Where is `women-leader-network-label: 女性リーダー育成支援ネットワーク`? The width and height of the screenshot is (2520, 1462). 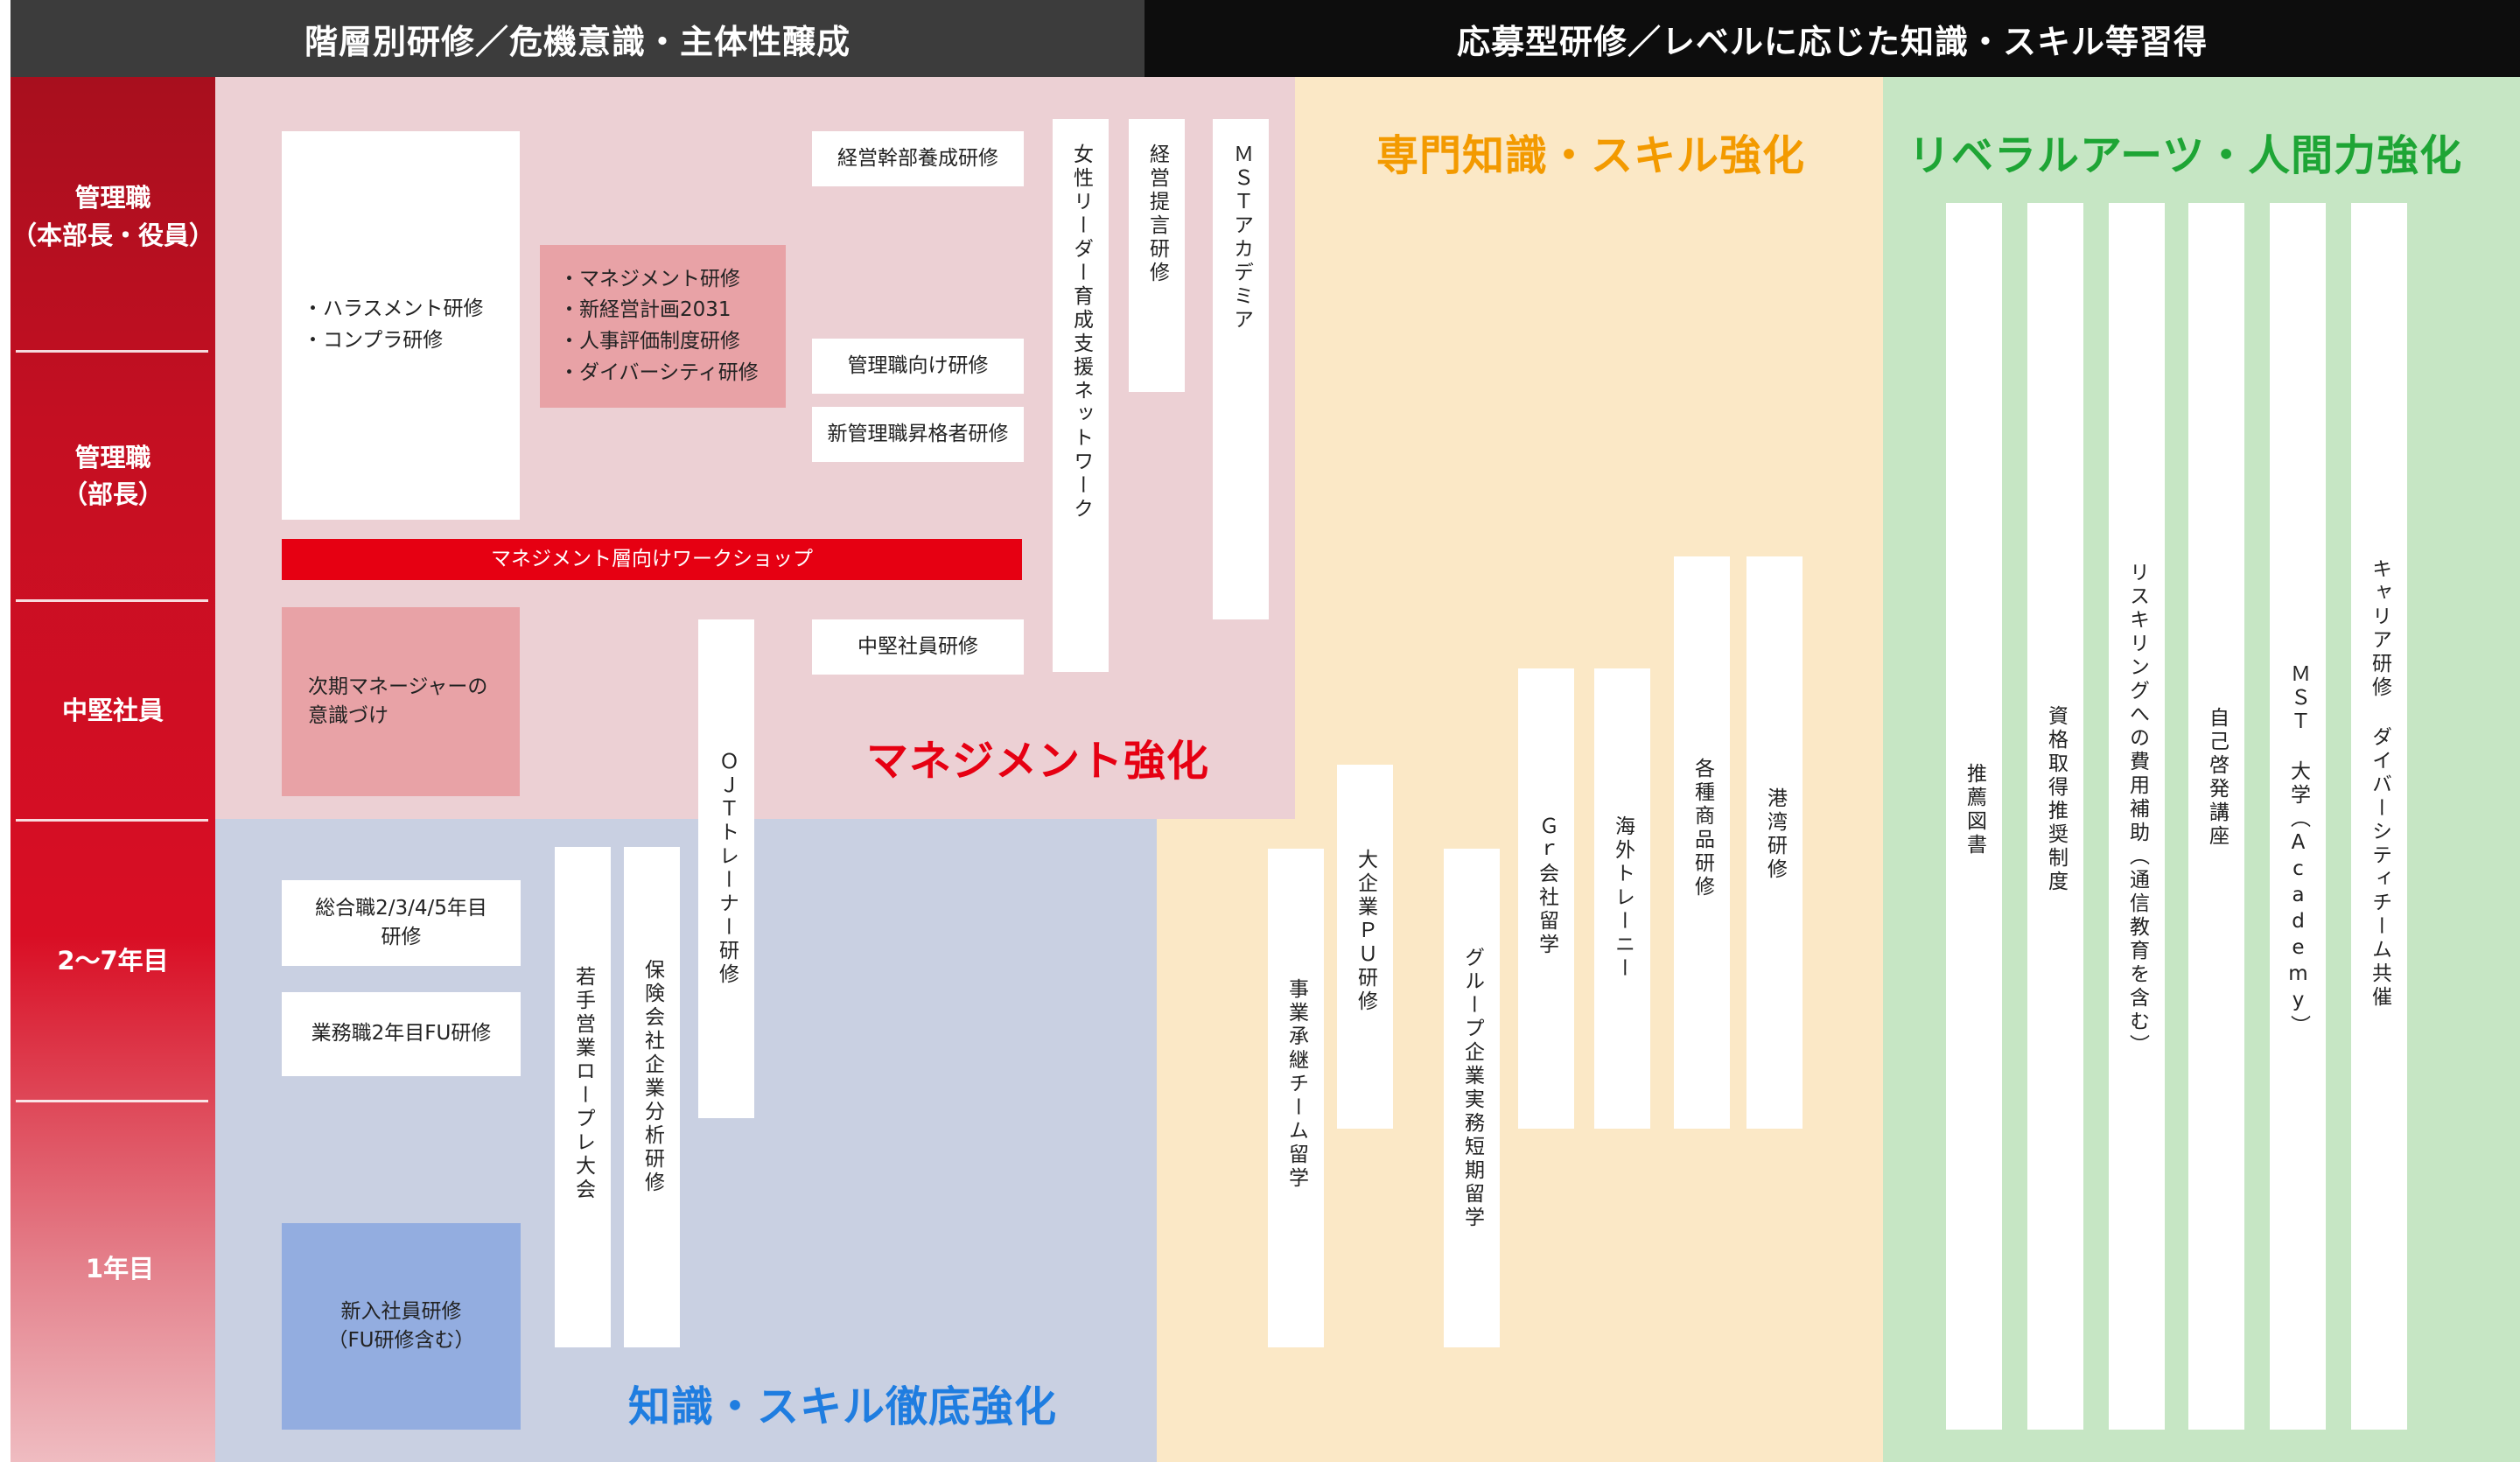 women-leader-network-label: 女性リーダー育成支援ネットワーク is located at coordinates (1081, 332).